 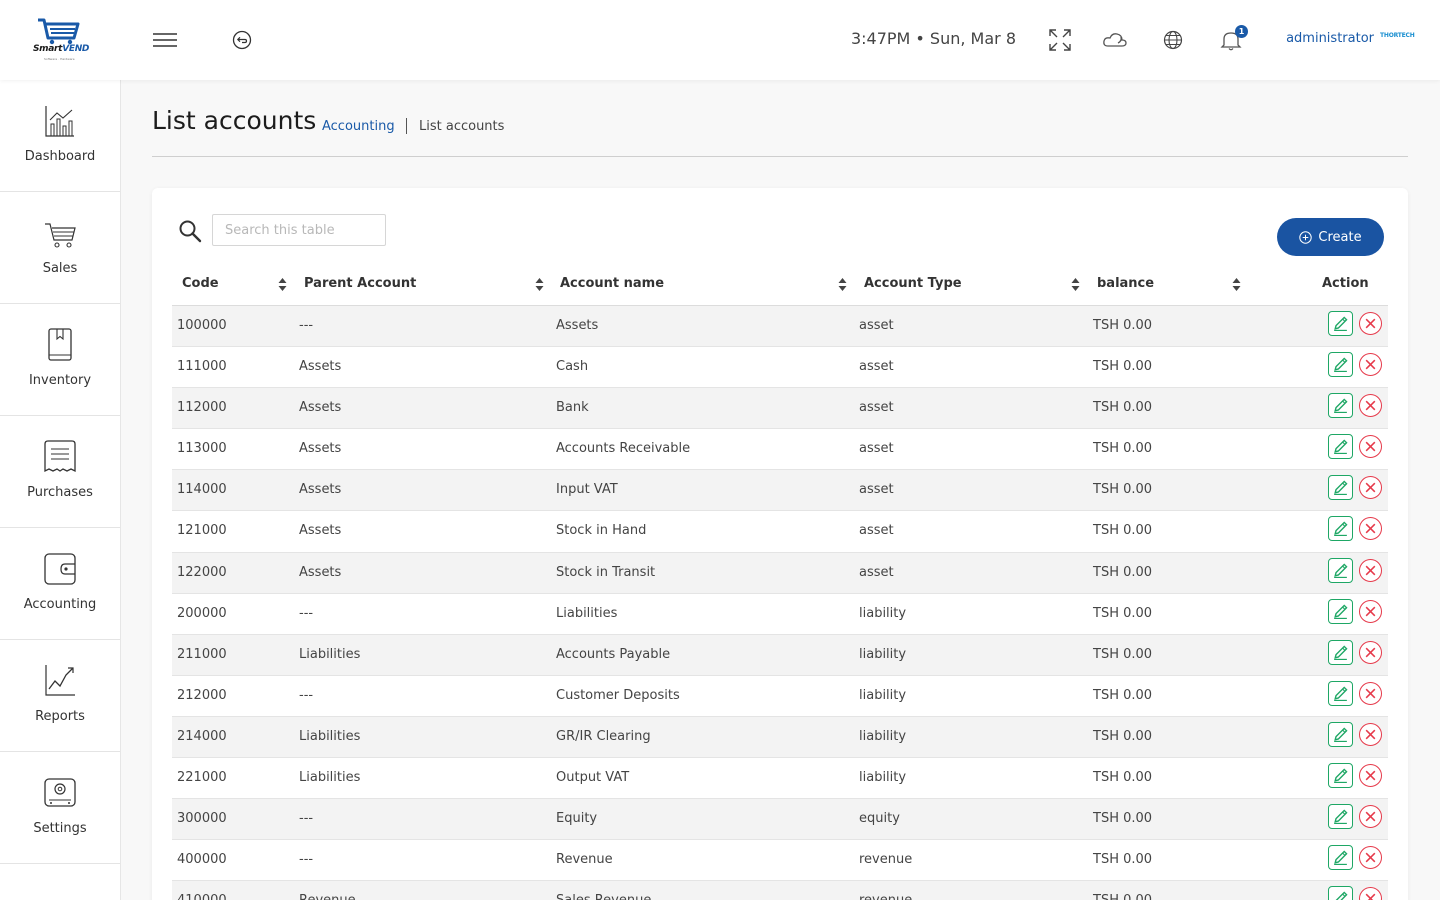 I want to click on sidebar-item-settings: Settings, so click(x=60, y=808).